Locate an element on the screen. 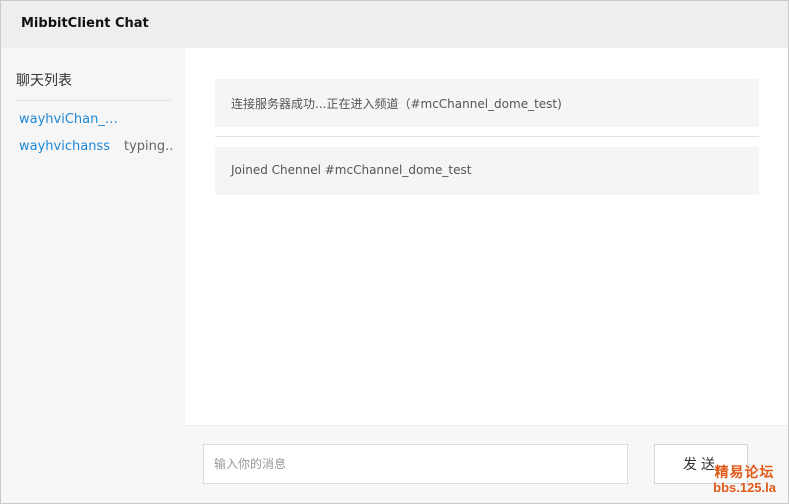 The image size is (789, 504). app-title: MibbitClient Chat is located at coordinates (85, 23).